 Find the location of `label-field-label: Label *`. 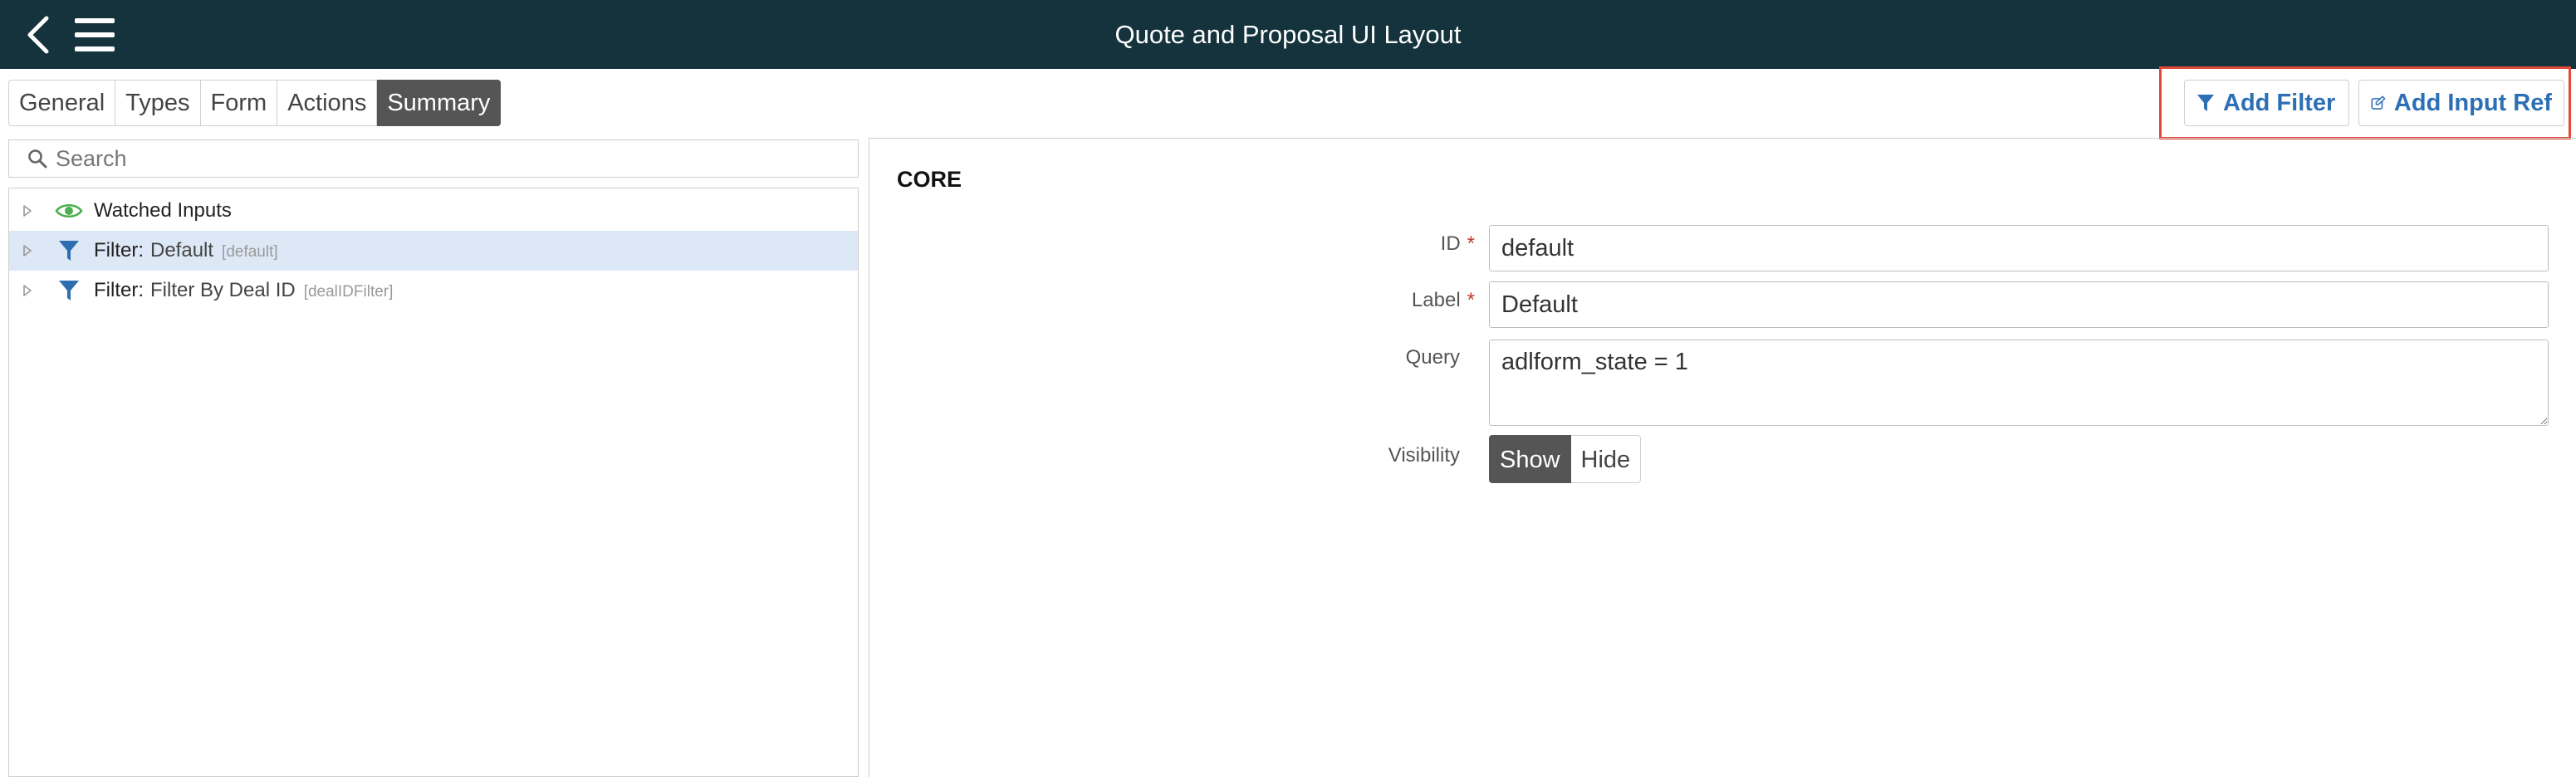

label-field-label: Label * is located at coordinates (1226, 300).